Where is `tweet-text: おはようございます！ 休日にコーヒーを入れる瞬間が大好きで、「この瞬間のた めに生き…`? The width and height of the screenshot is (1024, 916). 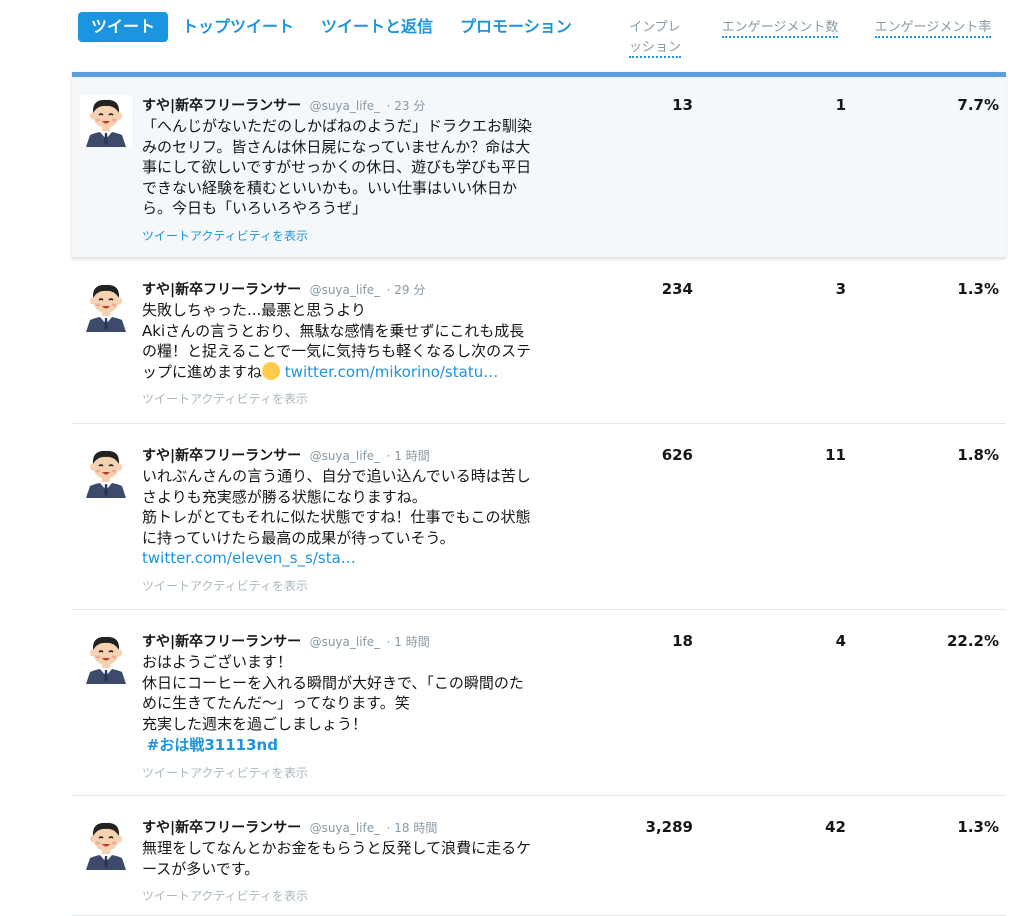 tweet-text: おはようございます！ 休日にコーヒーを入れる瞬間が大好きで、「この瞬間のた めに生き… is located at coordinates (362, 704).